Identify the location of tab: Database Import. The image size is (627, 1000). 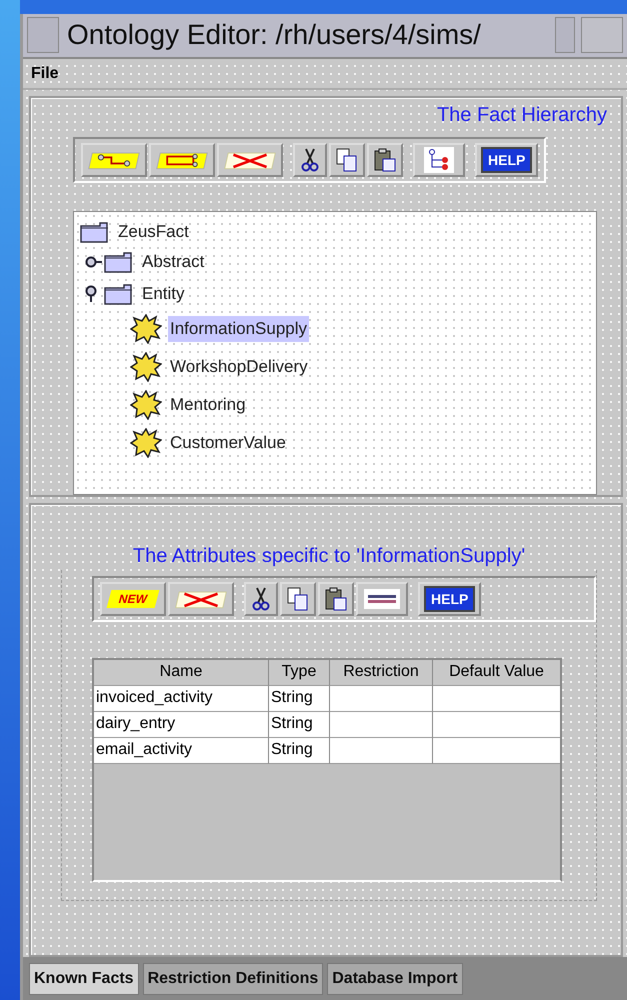
(395, 978).